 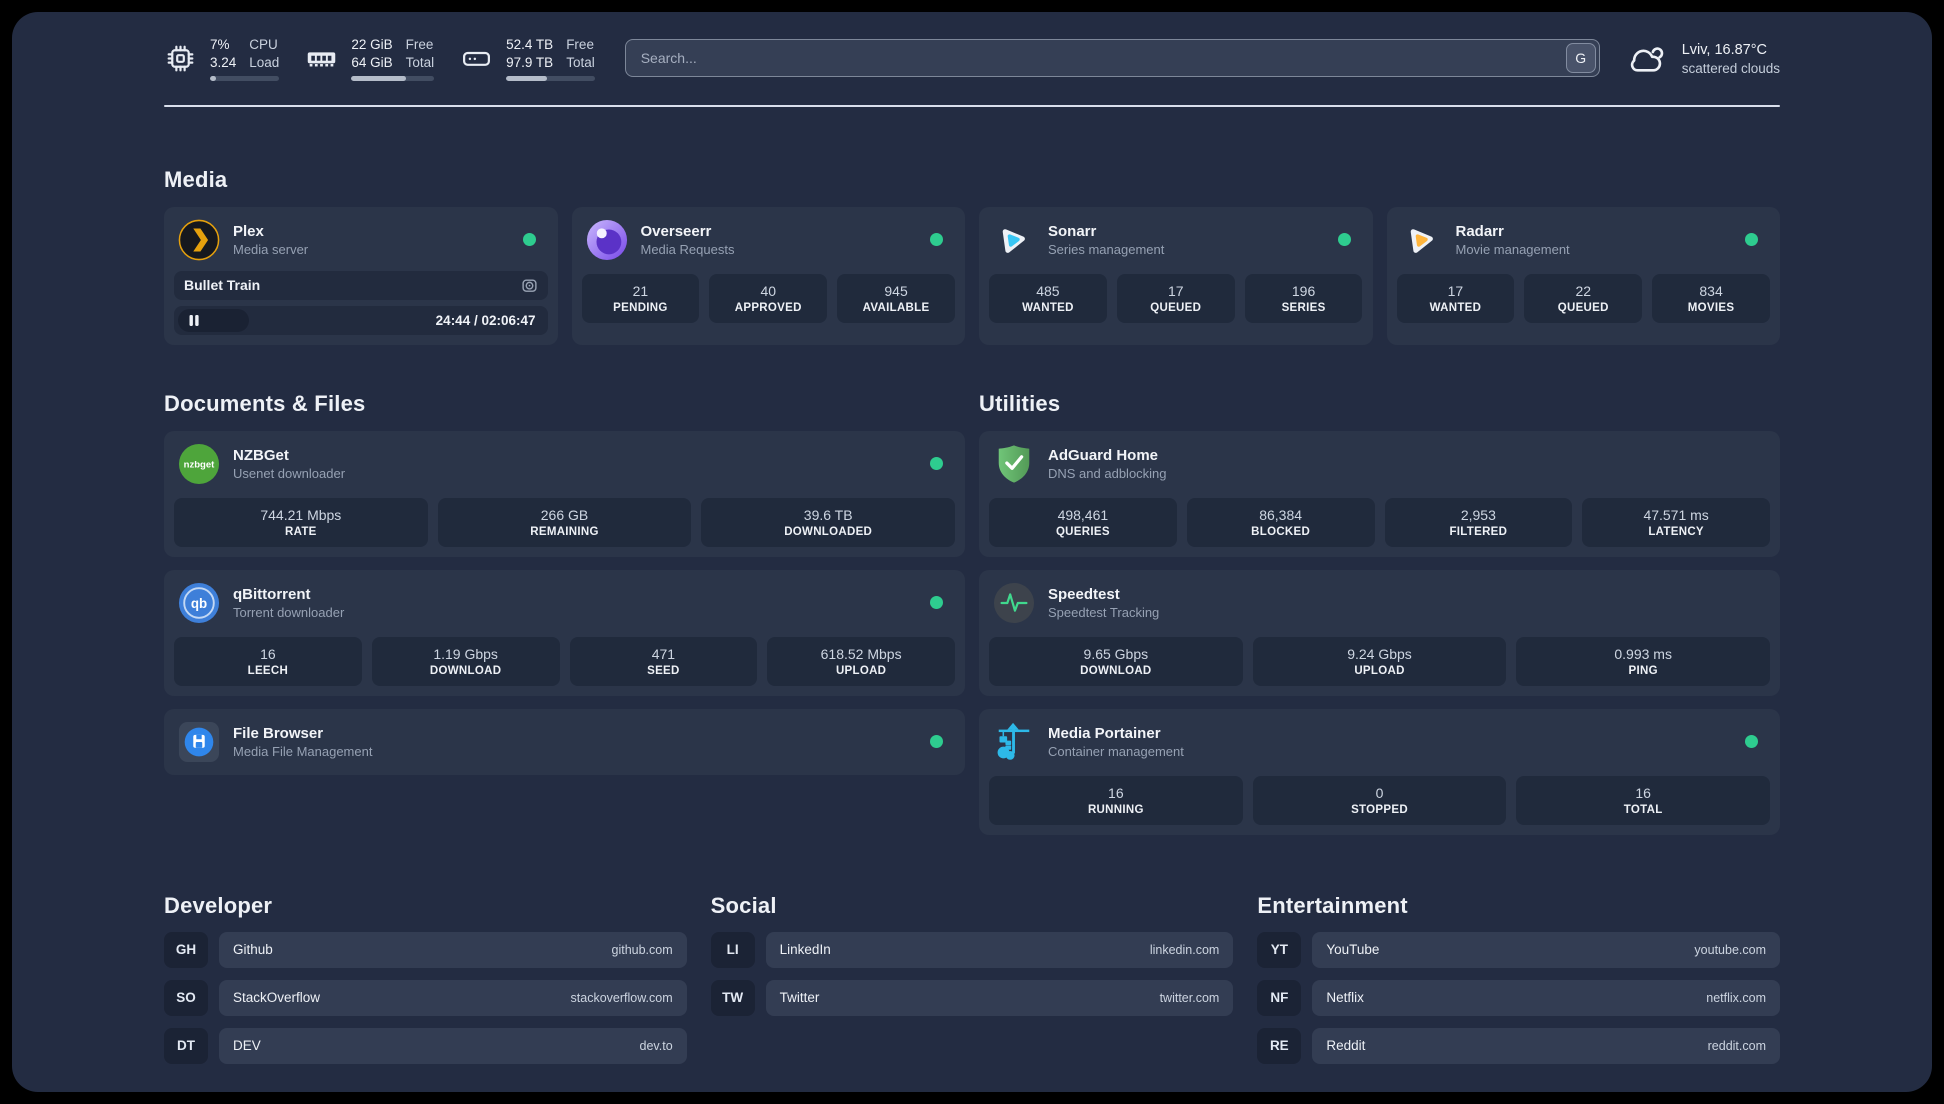 What do you see at coordinates (393, 78) in the screenshot?
I see `memory-progress-bar` at bounding box center [393, 78].